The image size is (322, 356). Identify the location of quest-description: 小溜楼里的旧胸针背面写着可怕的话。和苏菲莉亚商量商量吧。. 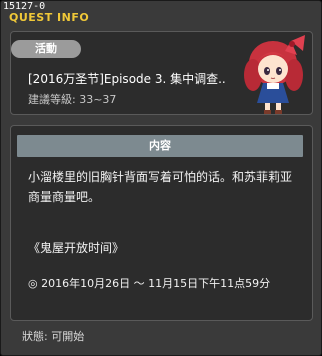
(160, 187).